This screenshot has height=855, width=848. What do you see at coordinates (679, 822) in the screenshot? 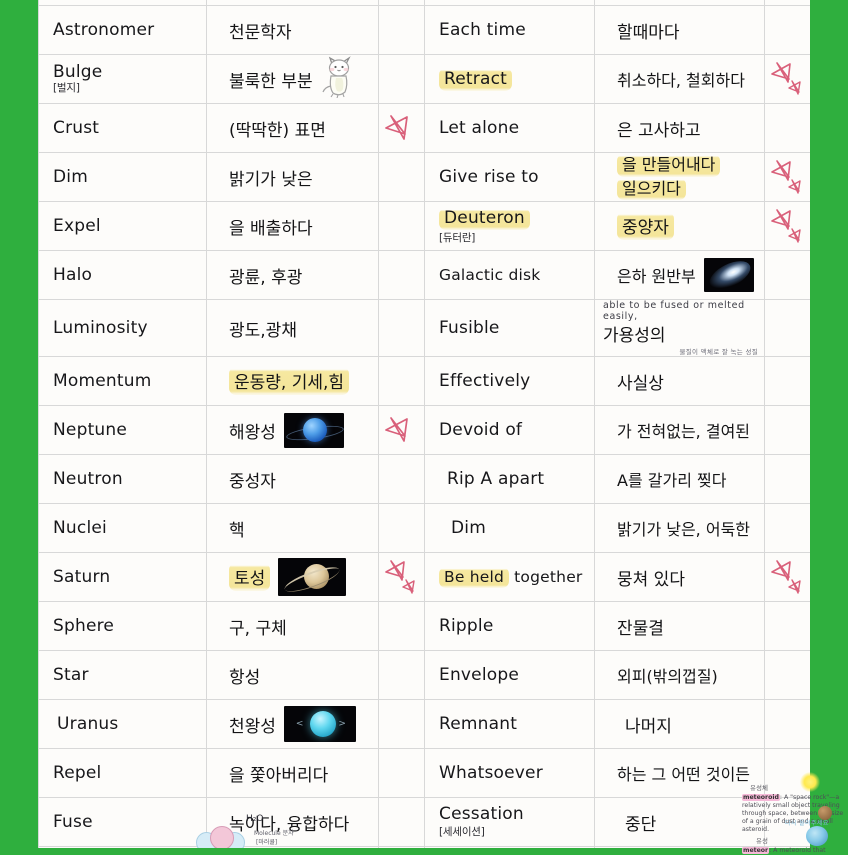
I see `cell-right-meaning: 중단` at bounding box center [679, 822].